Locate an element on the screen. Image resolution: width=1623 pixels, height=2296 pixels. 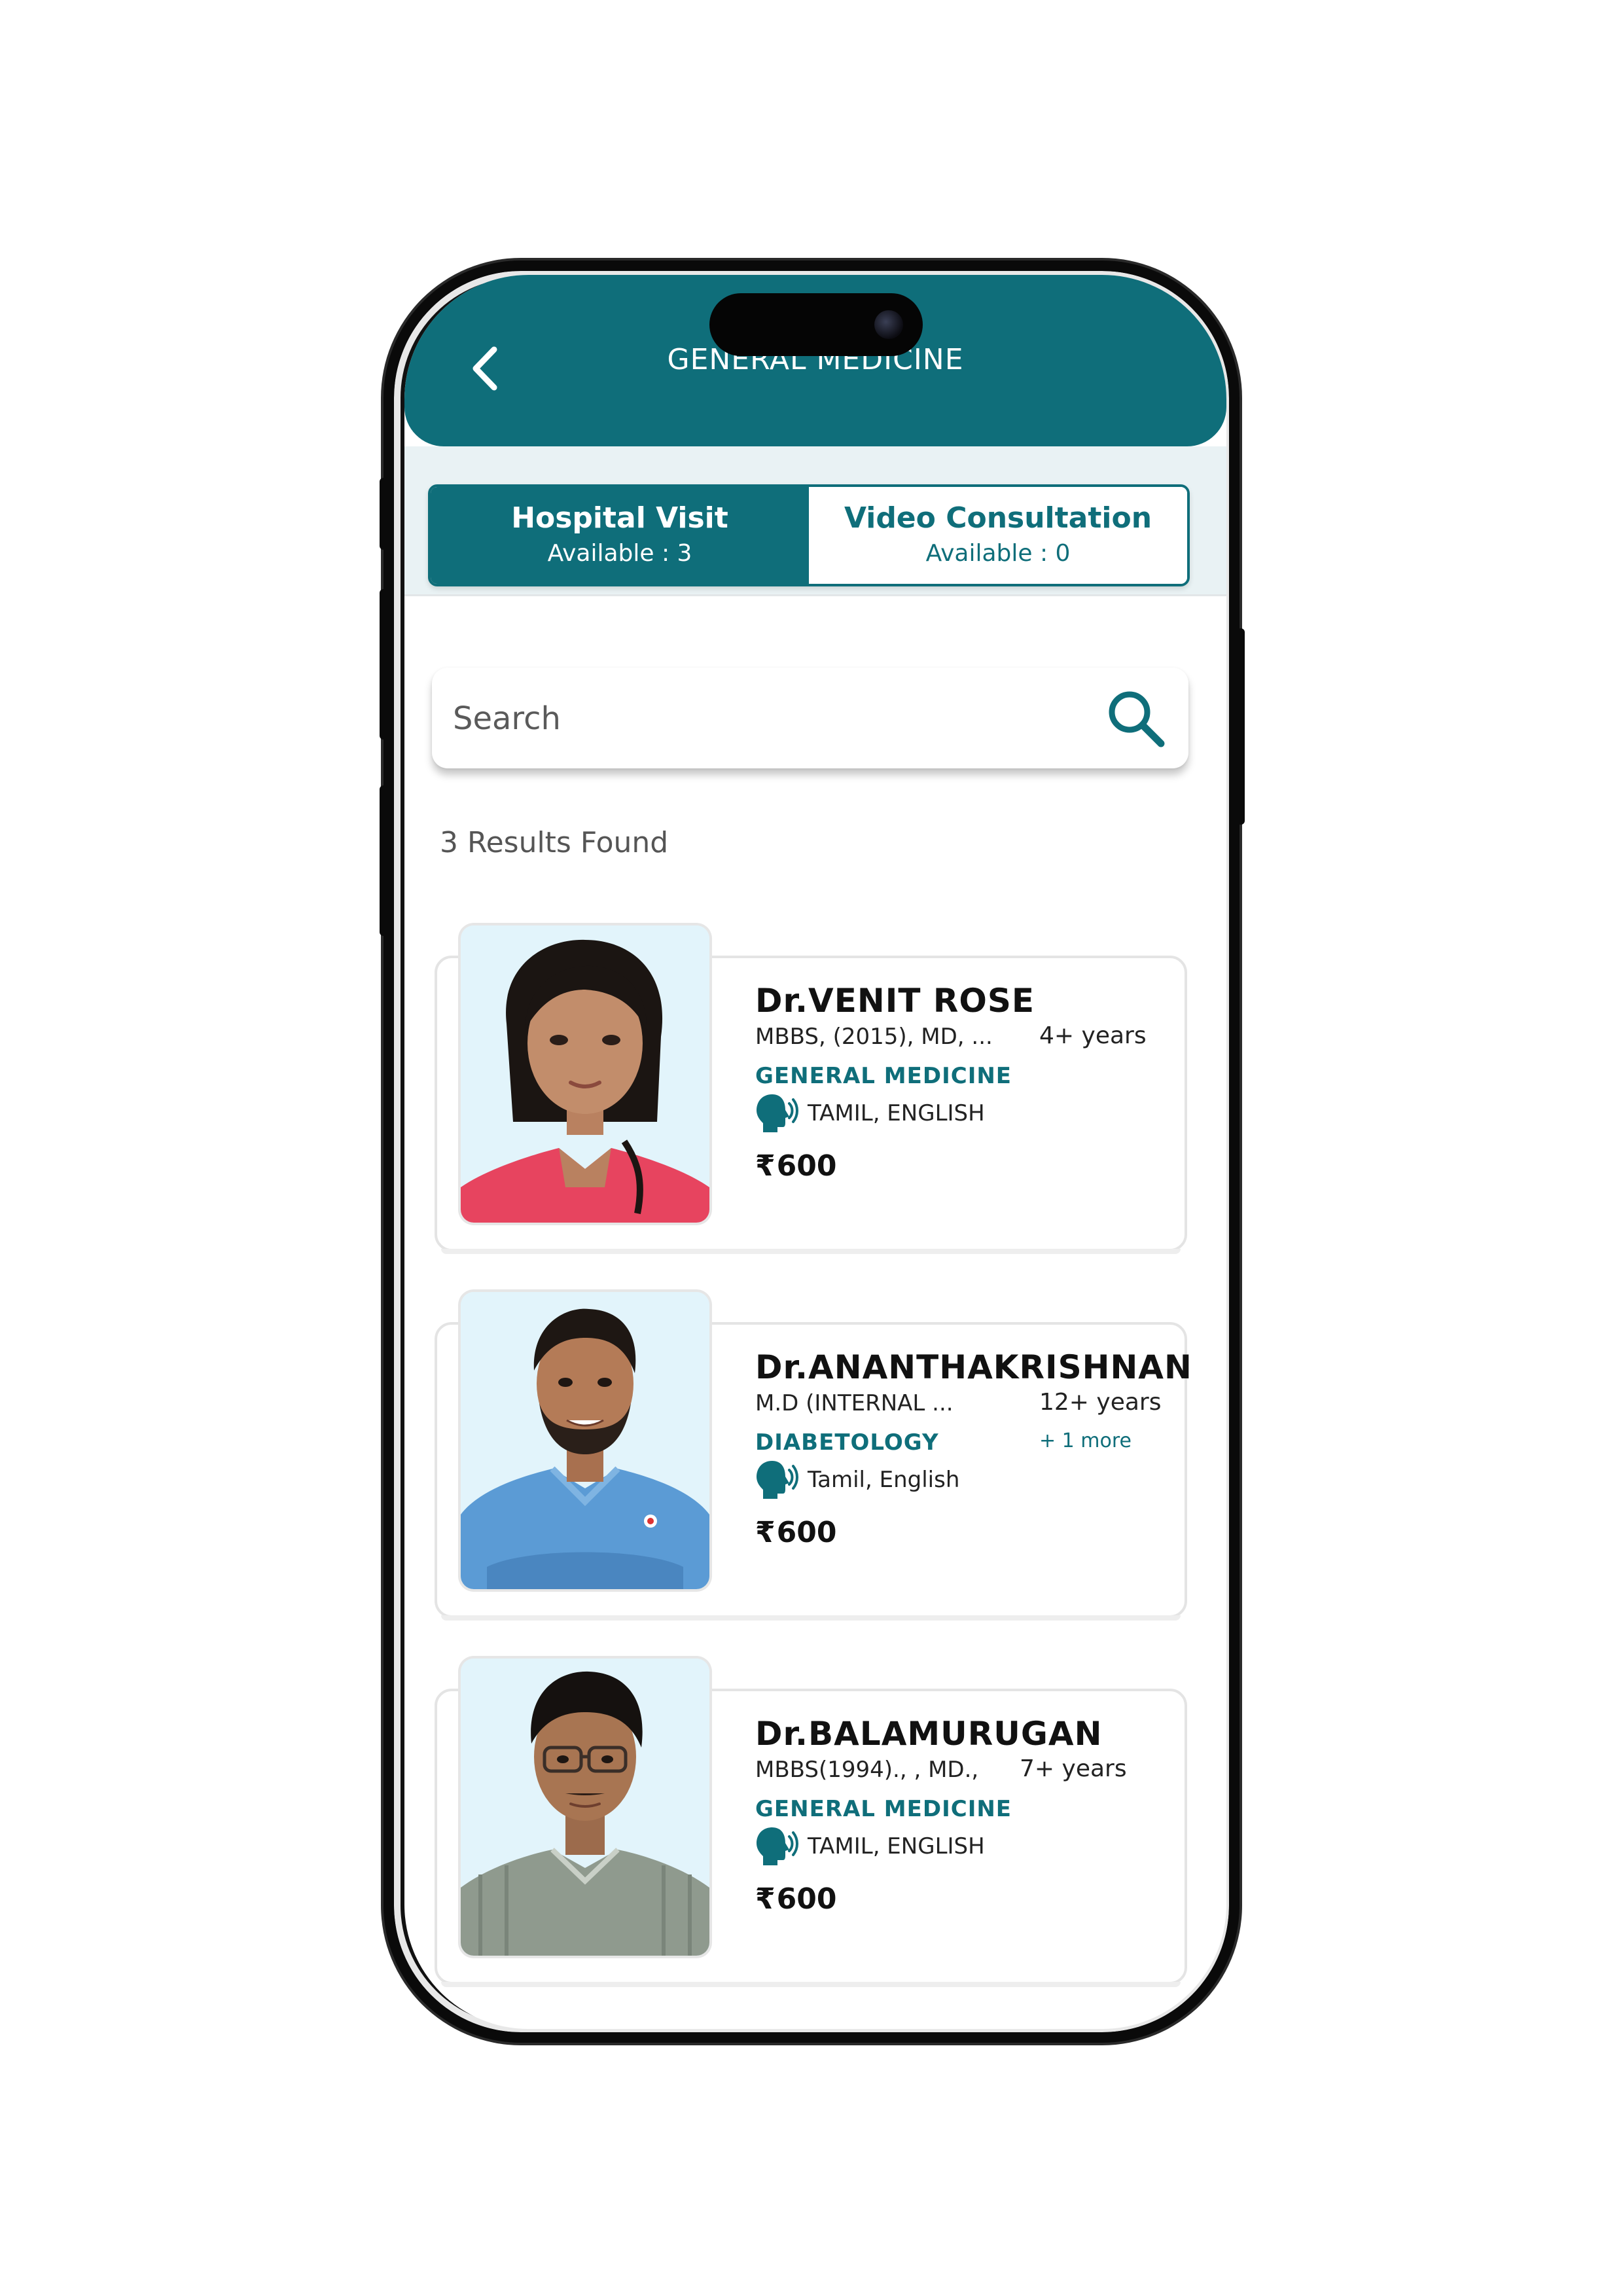
dynamic-island is located at coordinates (816, 324).